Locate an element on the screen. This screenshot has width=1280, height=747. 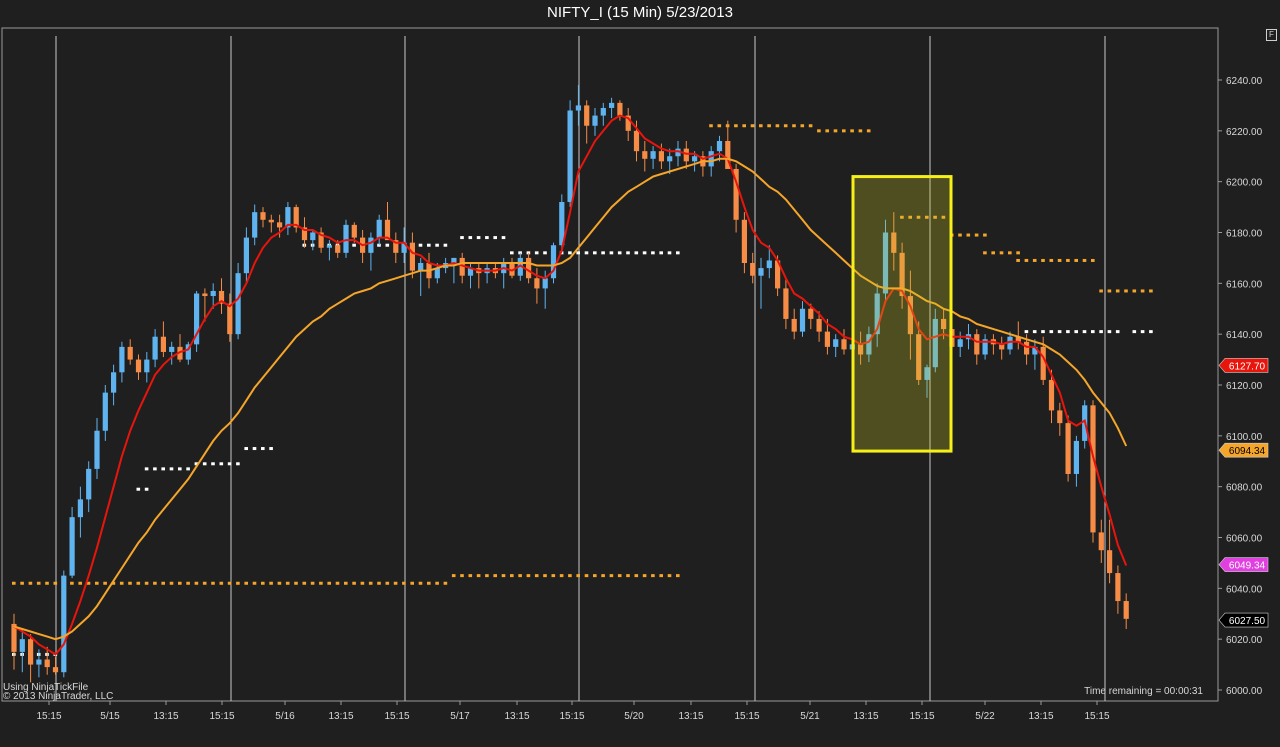
y-tick-label: 6180.00 is located at coordinates (1244, 234).